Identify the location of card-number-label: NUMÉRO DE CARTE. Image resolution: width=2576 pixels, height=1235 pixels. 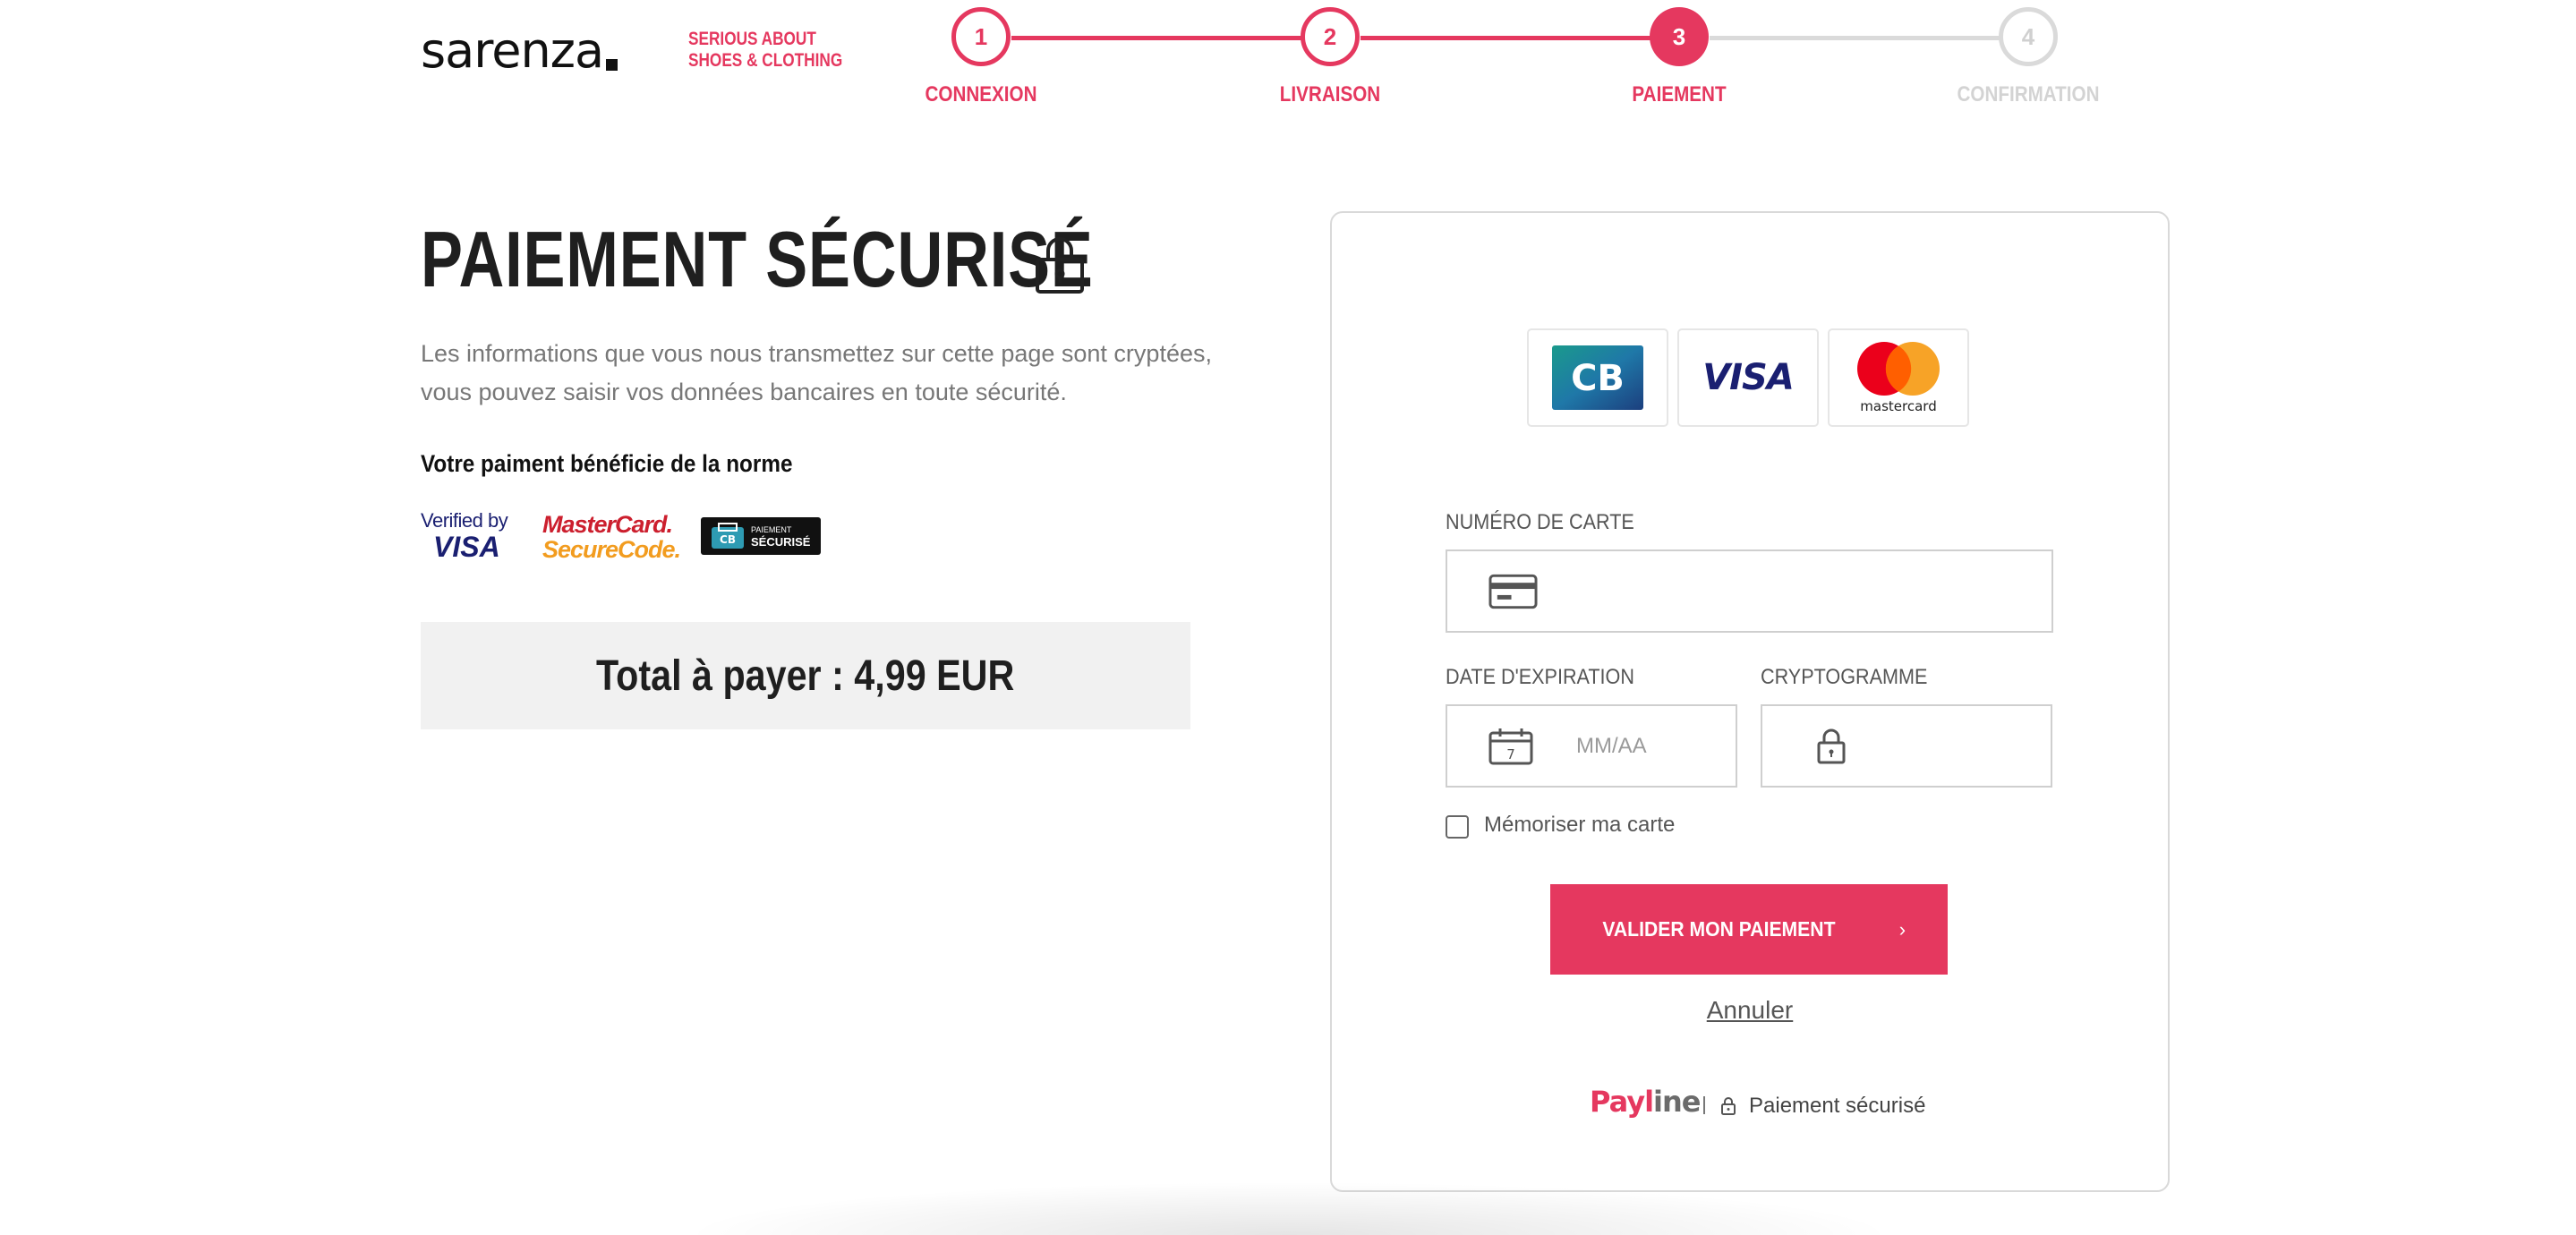
(1540, 522).